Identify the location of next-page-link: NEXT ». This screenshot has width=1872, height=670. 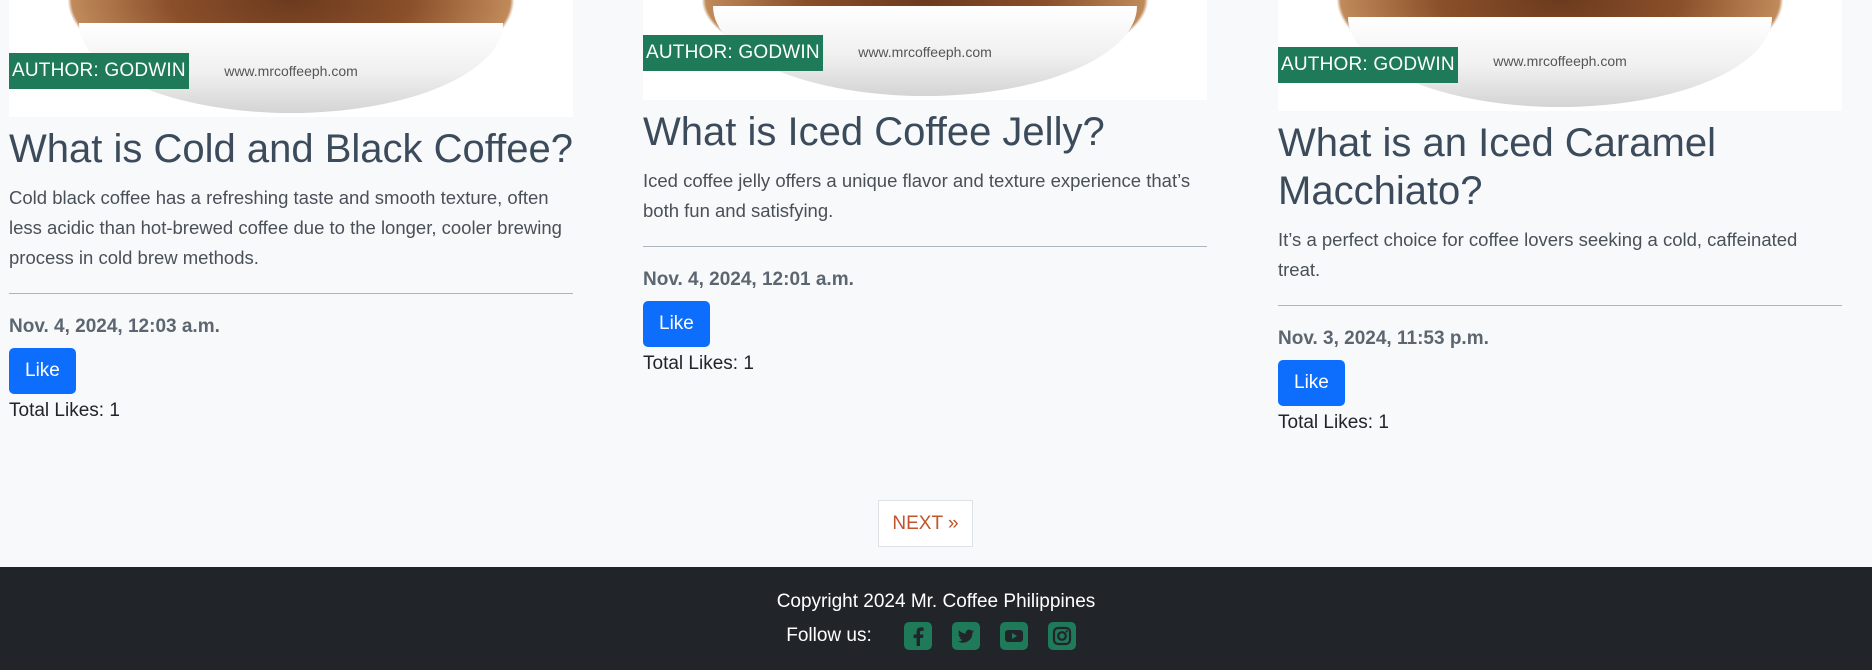
(925, 523).